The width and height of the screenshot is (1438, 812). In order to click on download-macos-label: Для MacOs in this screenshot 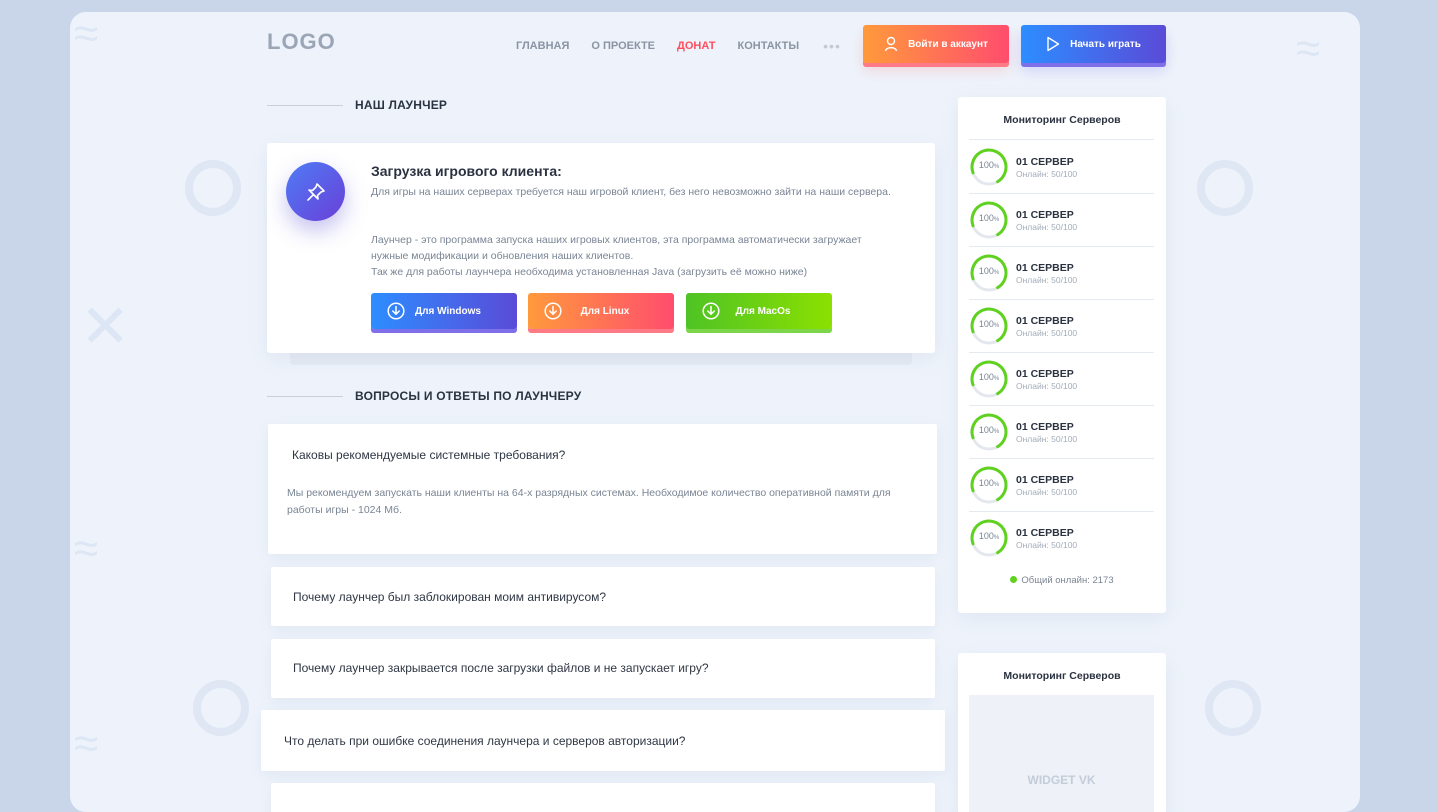, I will do `click(763, 311)`.